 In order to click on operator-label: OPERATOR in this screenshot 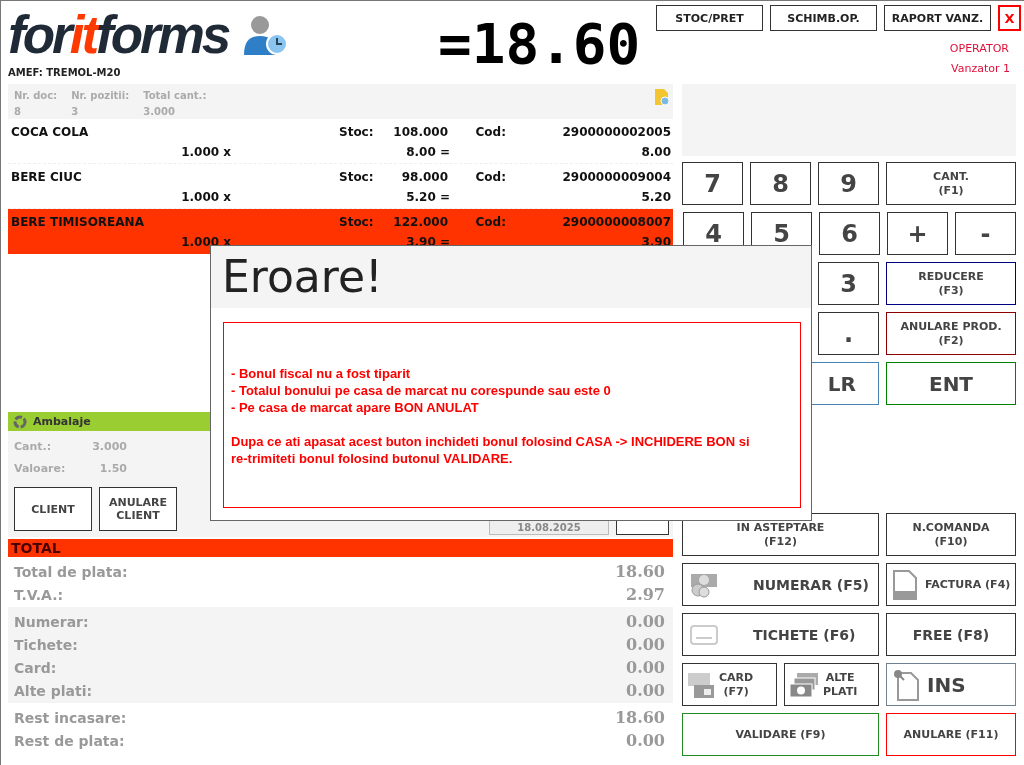, I will do `click(979, 48)`.